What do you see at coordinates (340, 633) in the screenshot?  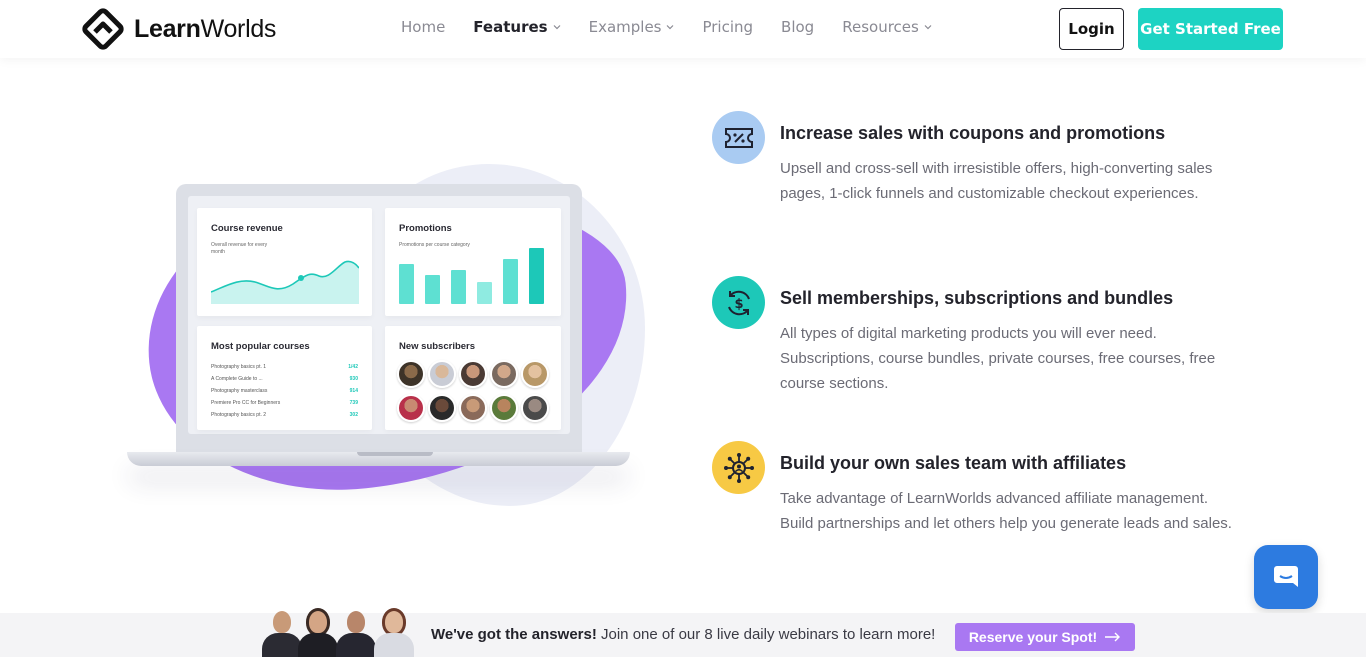 I see `webinar-hosts-image` at bounding box center [340, 633].